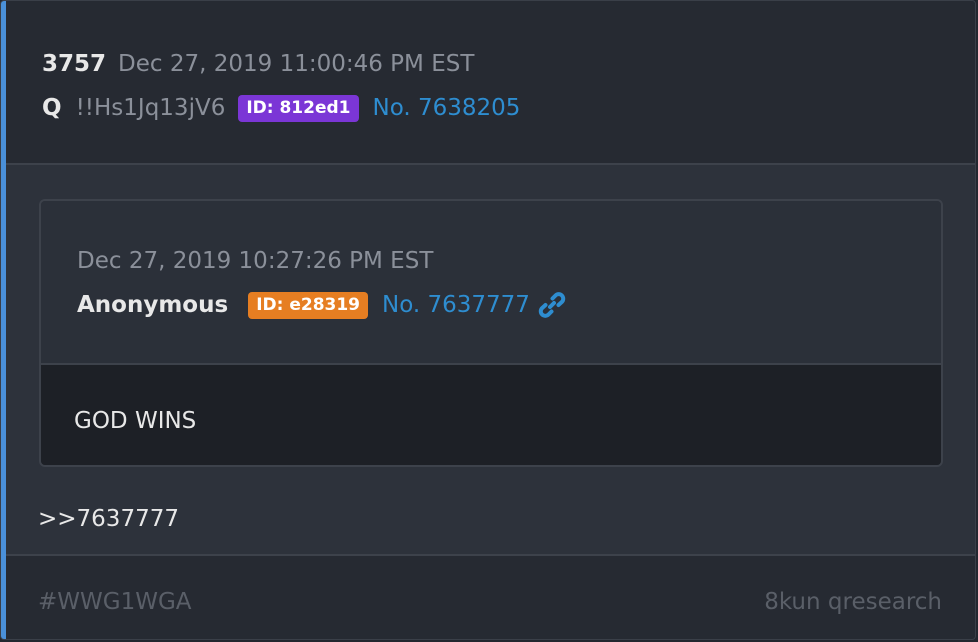 This screenshot has width=978, height=642. I want to click on post-number: 3757, so click(74, 64).